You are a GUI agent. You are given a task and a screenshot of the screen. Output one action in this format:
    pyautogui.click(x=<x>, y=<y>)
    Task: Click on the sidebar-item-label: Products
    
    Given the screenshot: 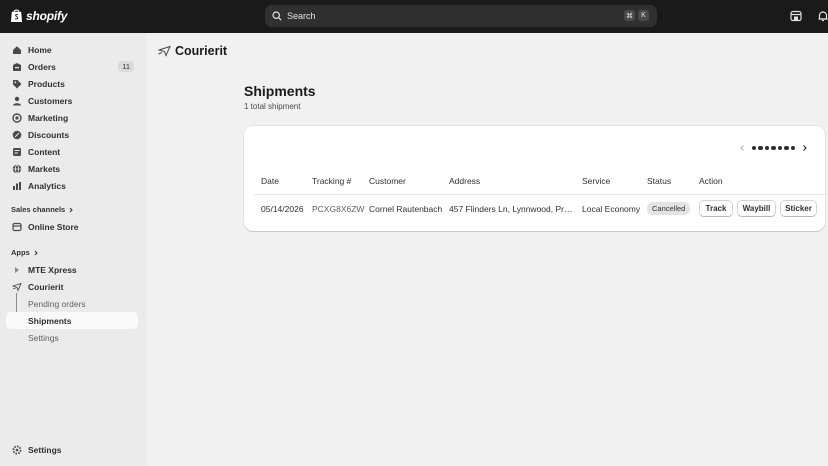 What is the action you would take?
    pyautogui.click(x=46, y=83)
    